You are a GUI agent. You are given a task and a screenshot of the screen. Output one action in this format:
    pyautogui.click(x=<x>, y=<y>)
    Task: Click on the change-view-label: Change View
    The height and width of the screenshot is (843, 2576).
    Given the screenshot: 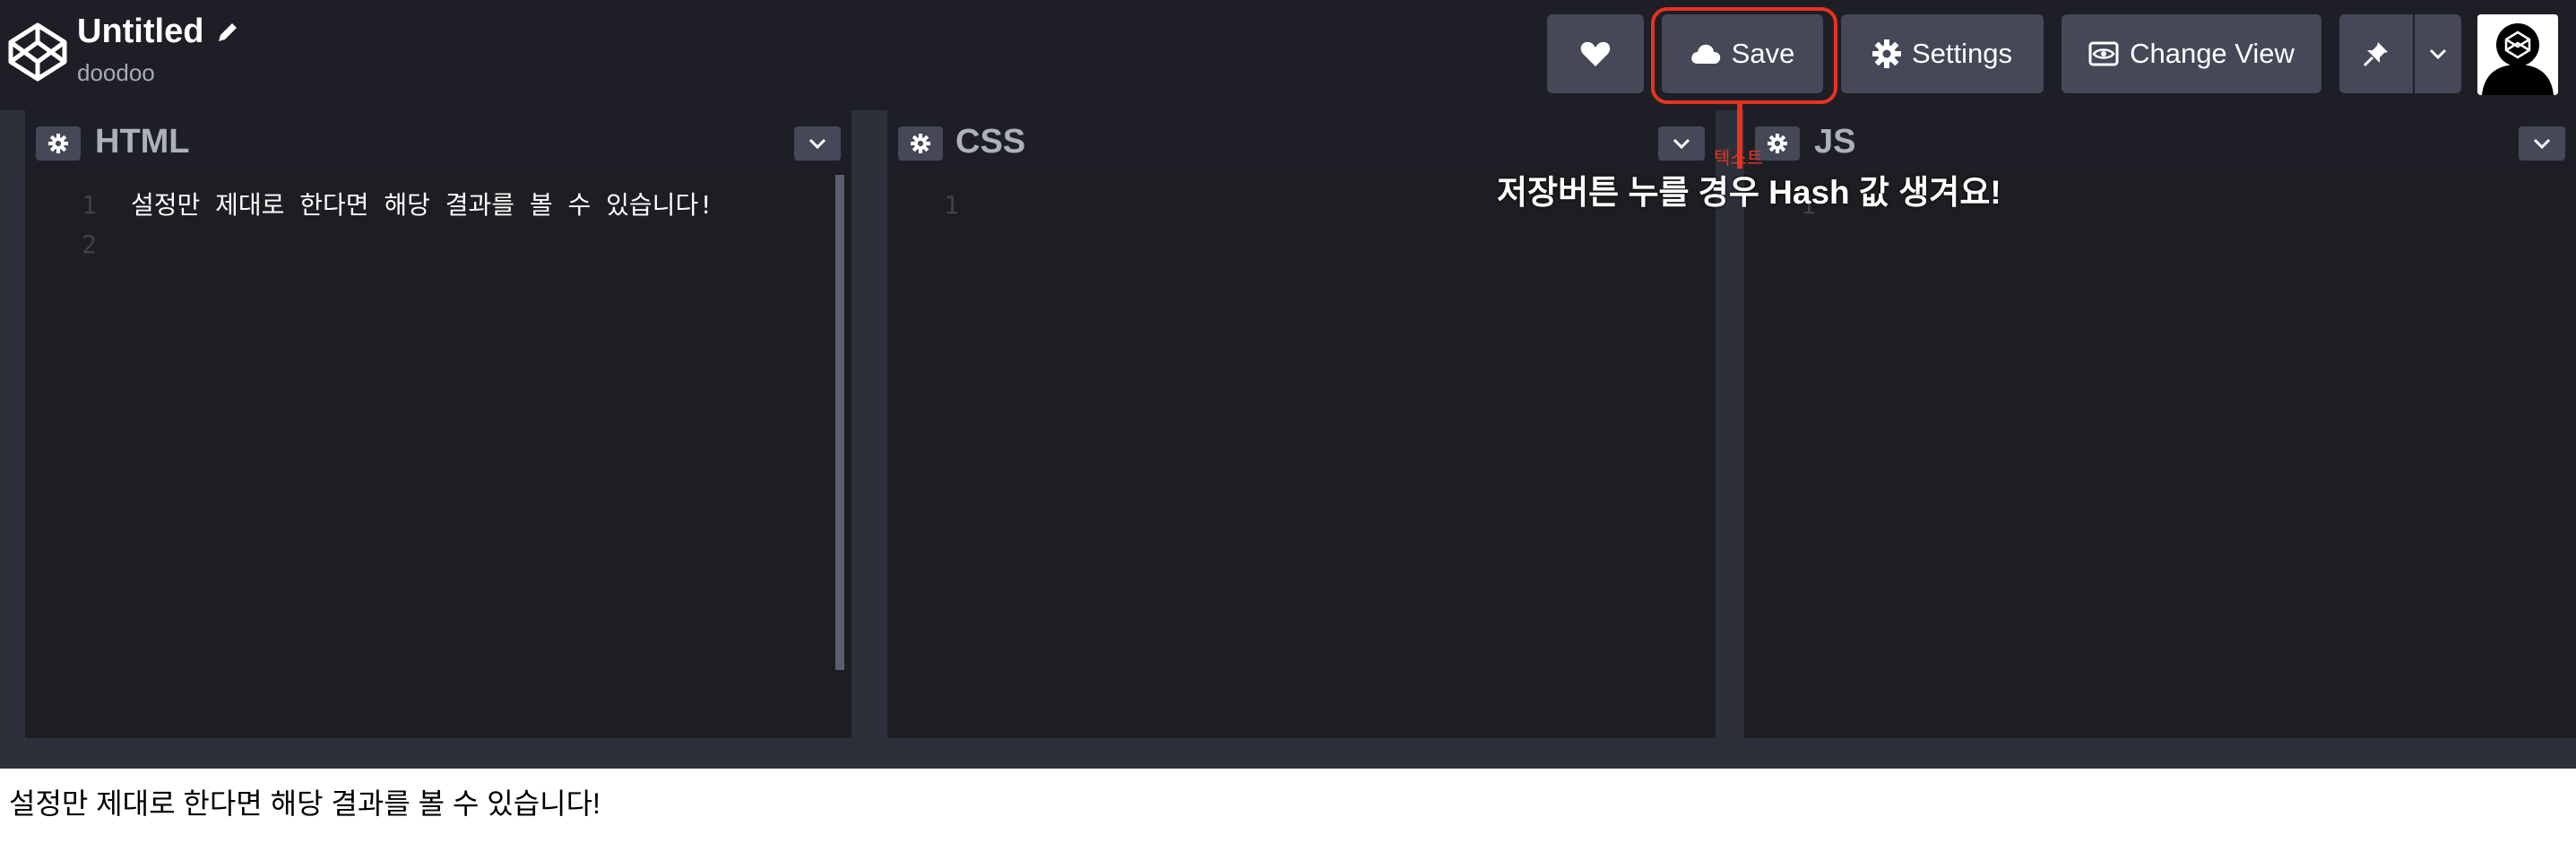 What is the action you would take?
    pyautogui.click(x=2212, y=53)
    